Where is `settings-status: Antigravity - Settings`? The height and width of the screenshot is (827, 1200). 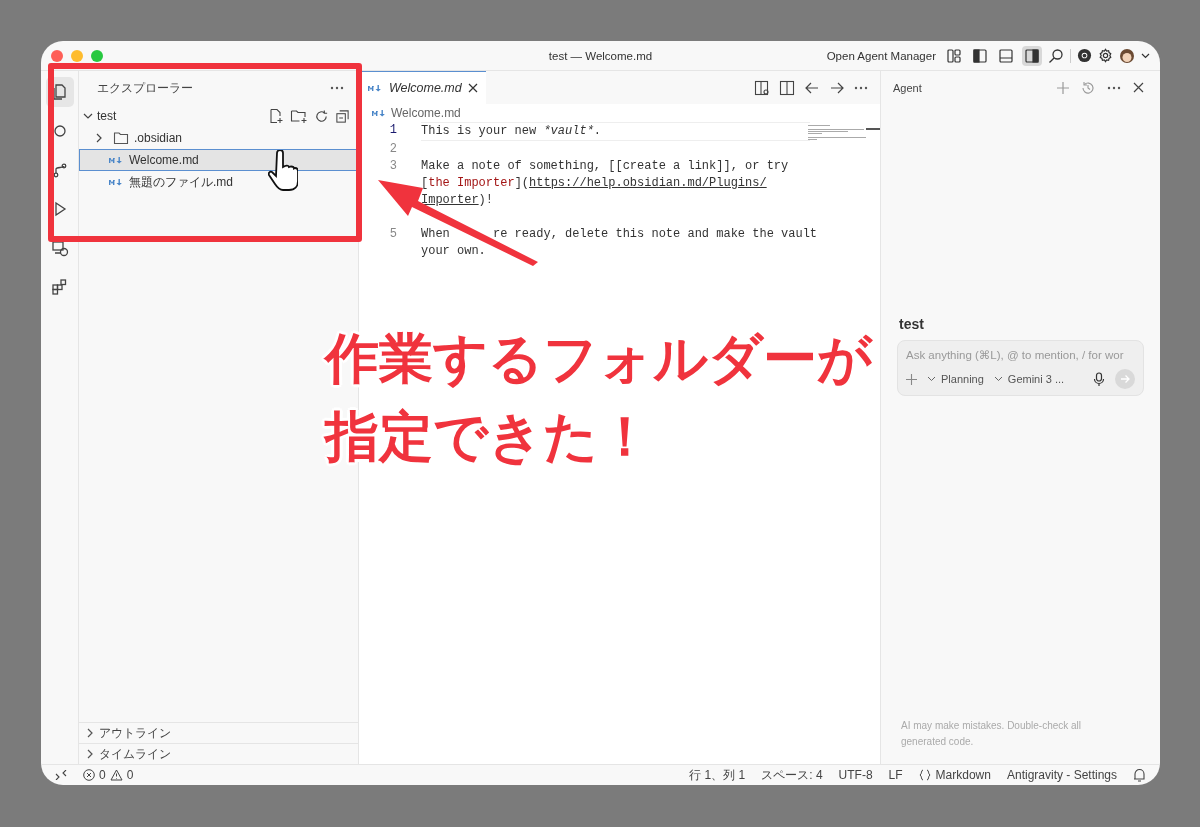 settings-status: Antigravity - Settings is located at coordinates (1061, 775).